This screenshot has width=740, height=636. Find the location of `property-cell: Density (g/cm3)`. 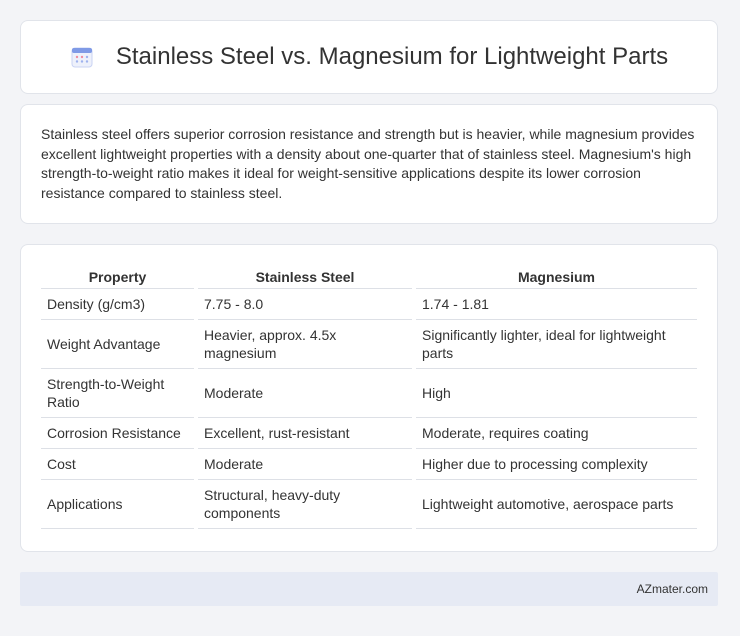

property-cell: Density (g/cm3) is located at coordinates (117, 304).